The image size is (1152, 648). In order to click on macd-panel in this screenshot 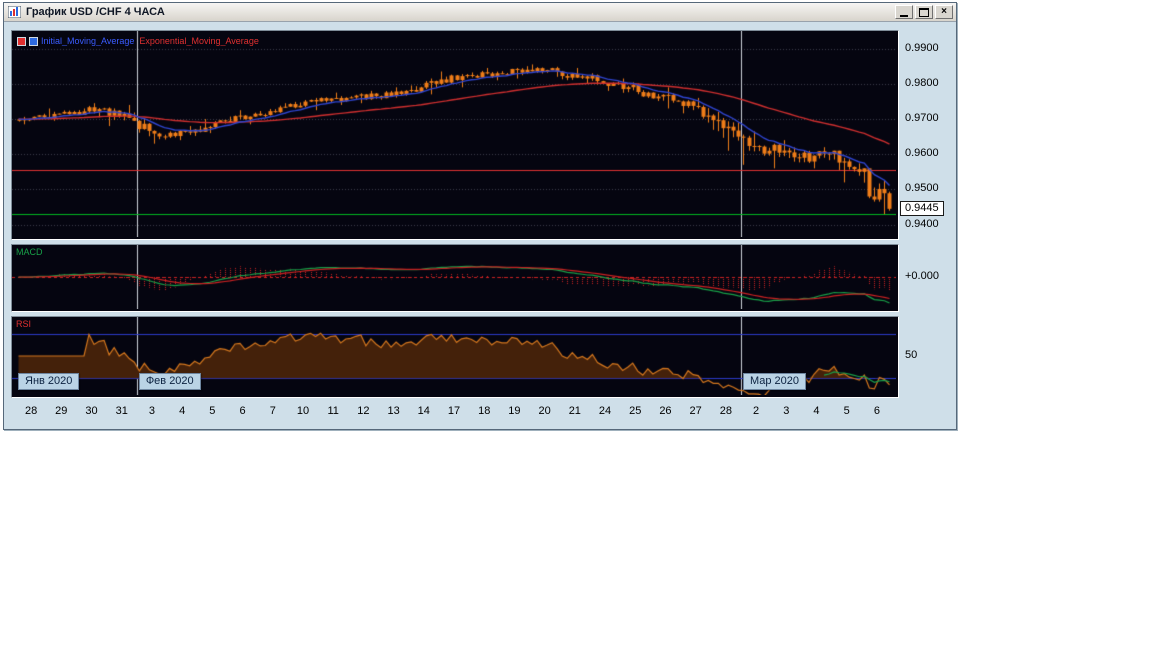, I will do `click(455, 278)`.